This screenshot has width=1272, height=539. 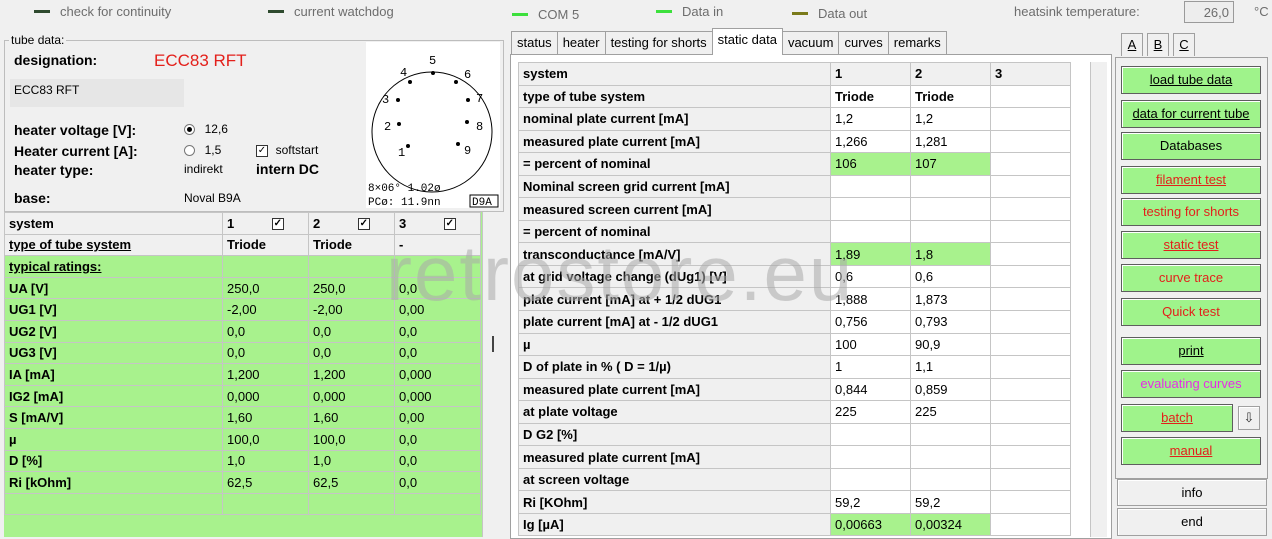 What do you see at coordinates (113, 245) in the screenshot?
I see `type-label: type of tube system` at bounding box center [113, 245].